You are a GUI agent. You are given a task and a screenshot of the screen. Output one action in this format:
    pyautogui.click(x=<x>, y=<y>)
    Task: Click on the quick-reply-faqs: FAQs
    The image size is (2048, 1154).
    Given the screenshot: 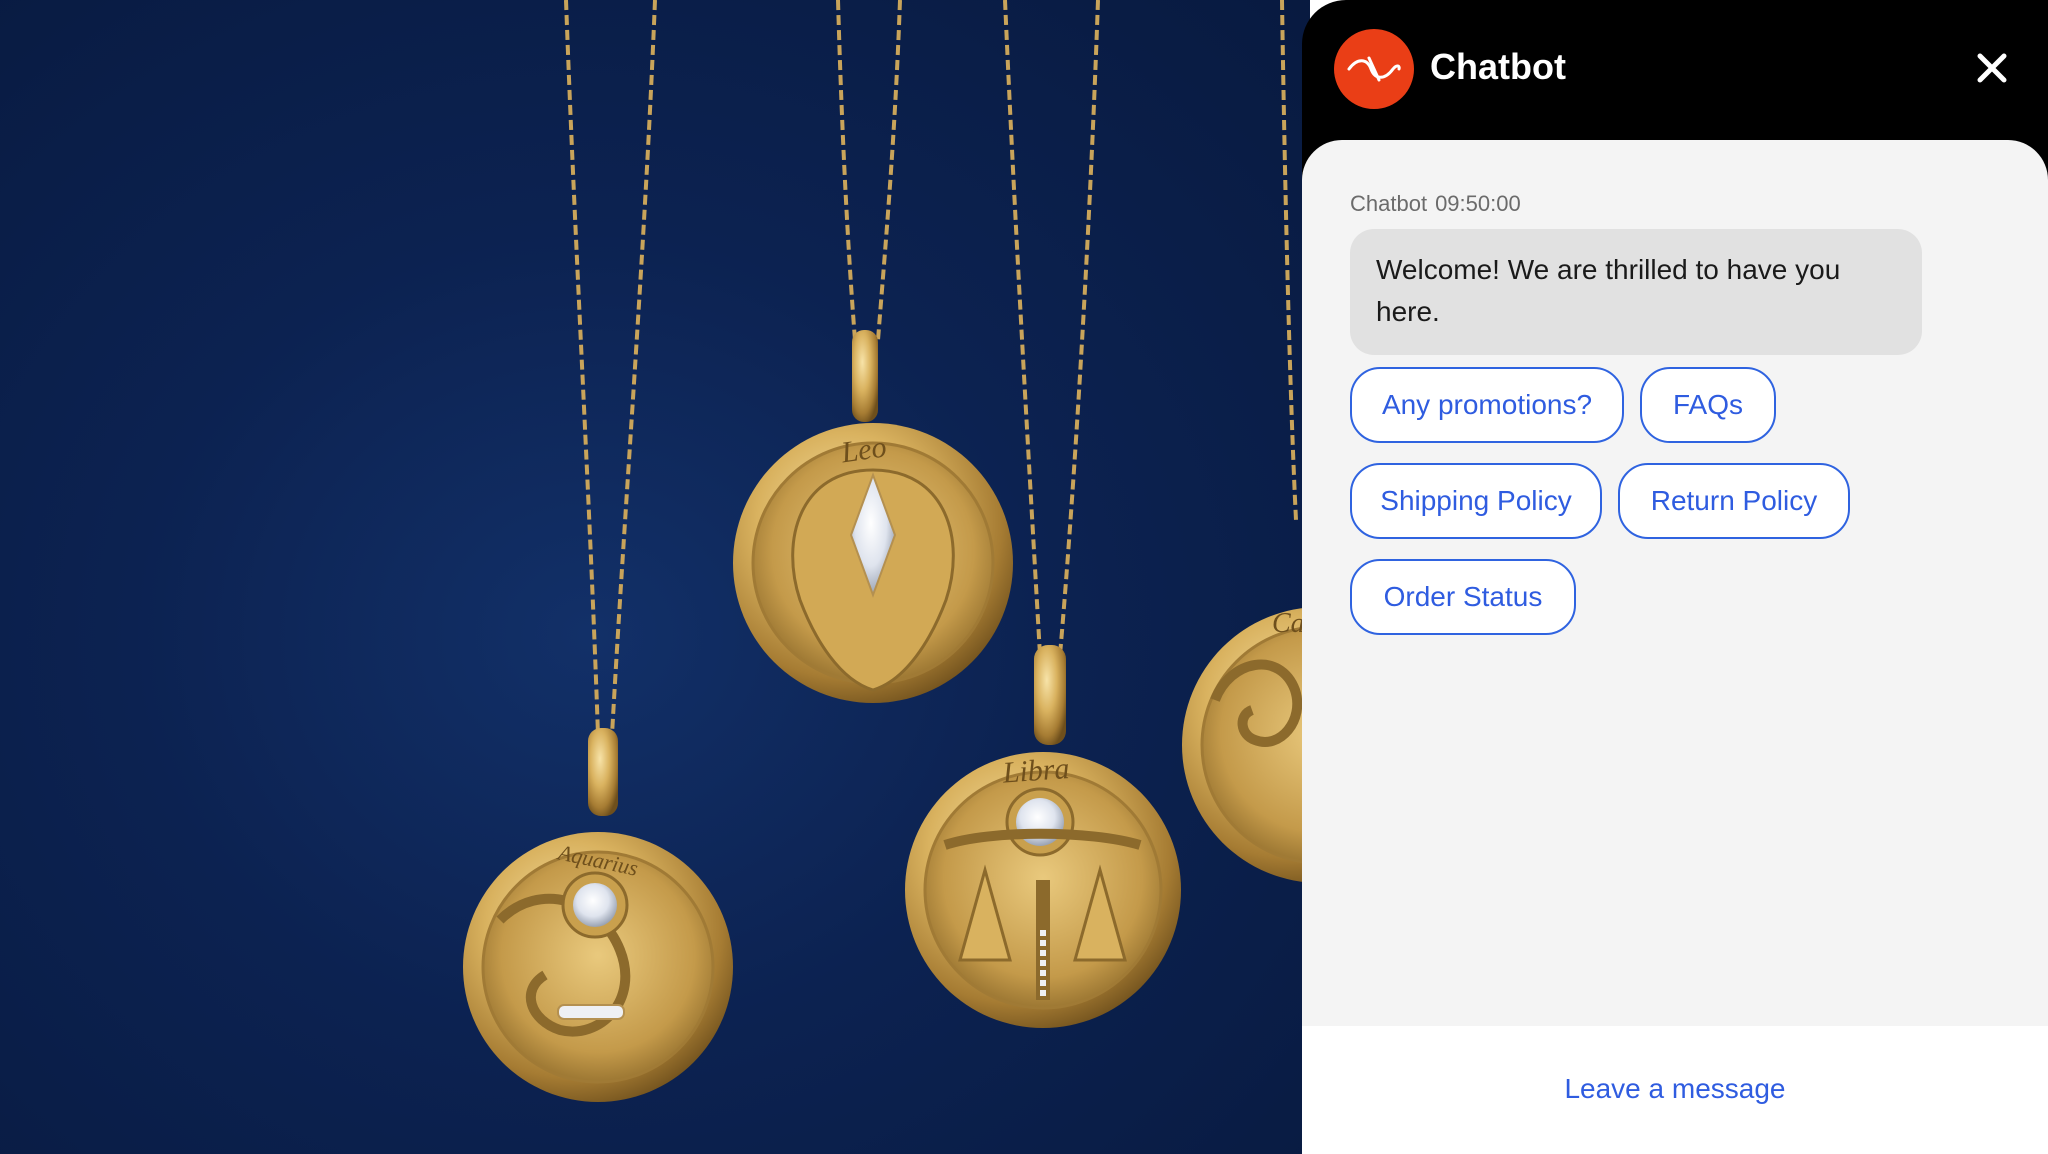 What is the action you would take?
    pyautogui.click(x=1708, y=405)
    